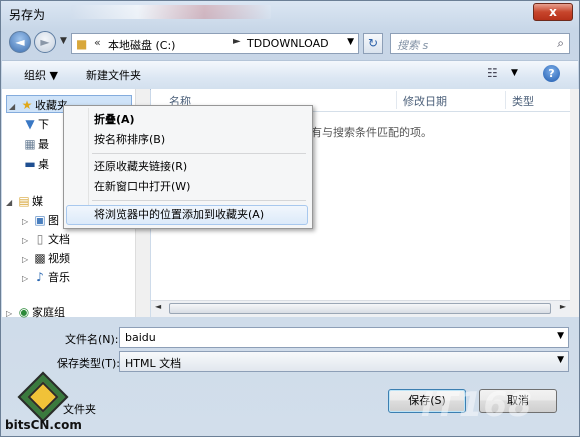 The image size is (580, 437). I want to click on nav-item-label: 音乐, so click(59, 277).